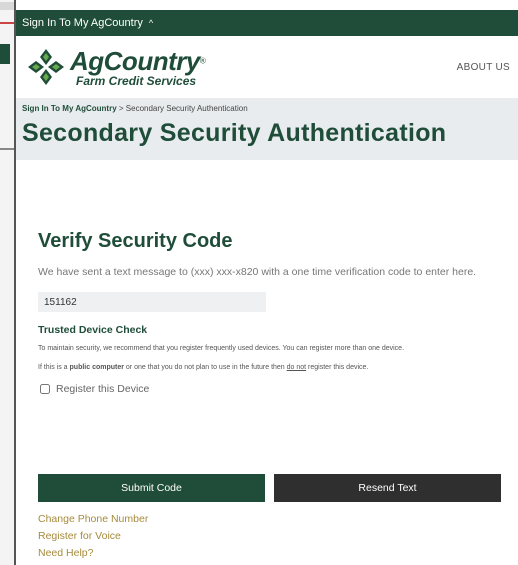 The width and height of the screenshot is (518, 565). I want to click on register-device-label: Register this Device, so click(103, 389).